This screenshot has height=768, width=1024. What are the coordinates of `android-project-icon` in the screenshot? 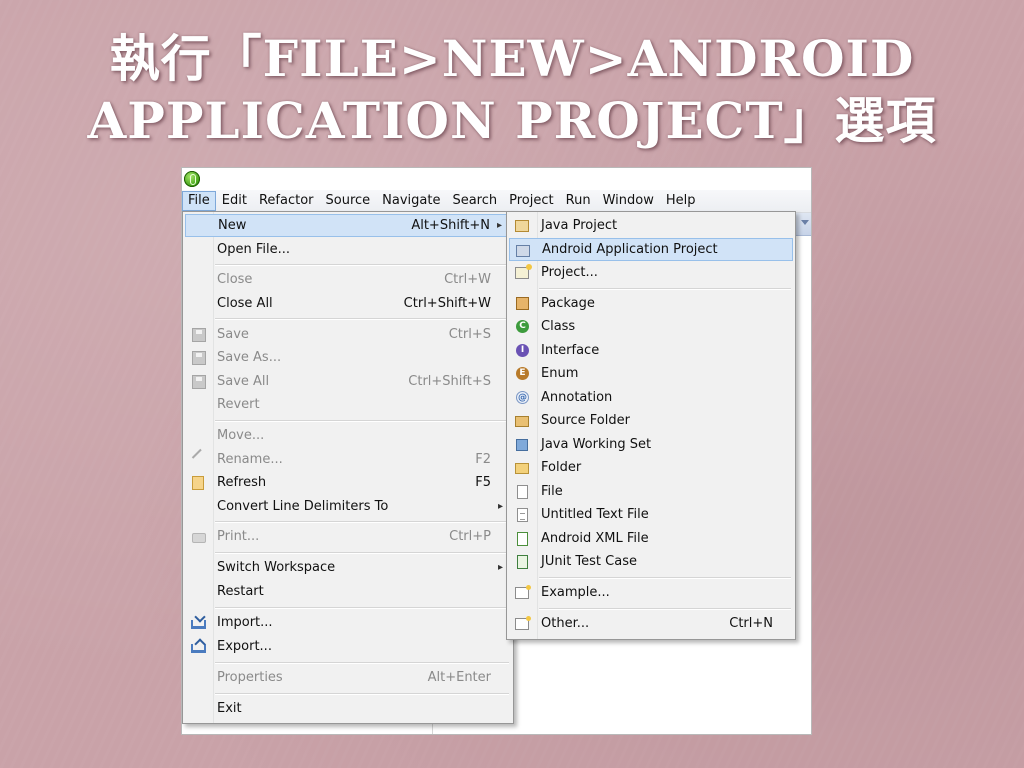 It's located at (523, 251).